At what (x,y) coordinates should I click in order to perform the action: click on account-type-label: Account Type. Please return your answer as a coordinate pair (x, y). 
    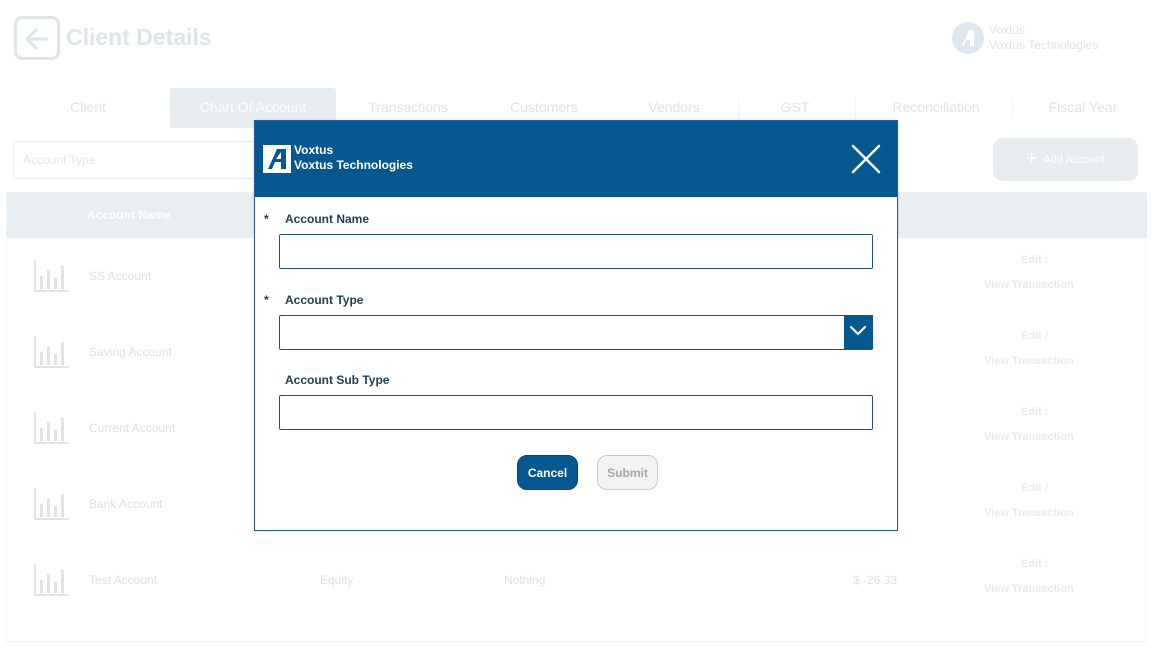
    Looking at the image, I should click on (324, 300).